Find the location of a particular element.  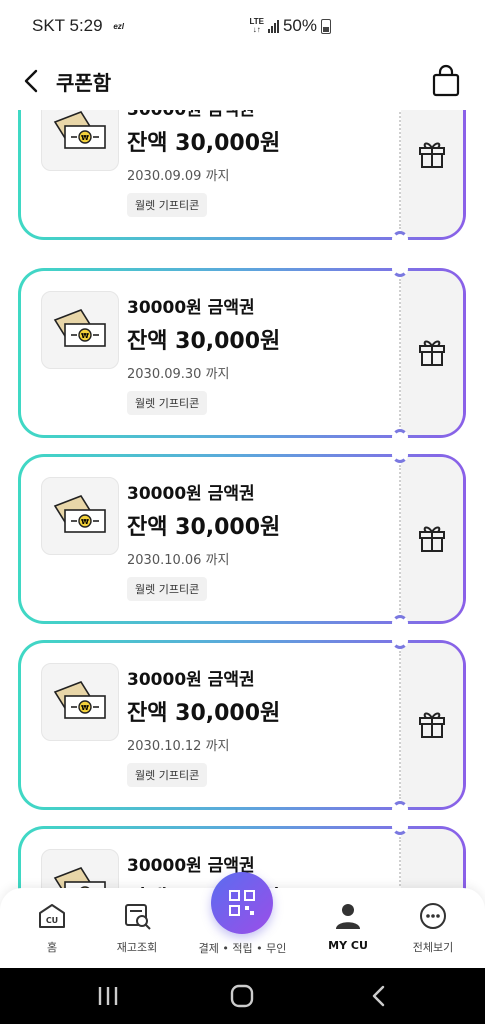

status-right: LTE ↓↑ 50% is located at coordinates (290, 26).